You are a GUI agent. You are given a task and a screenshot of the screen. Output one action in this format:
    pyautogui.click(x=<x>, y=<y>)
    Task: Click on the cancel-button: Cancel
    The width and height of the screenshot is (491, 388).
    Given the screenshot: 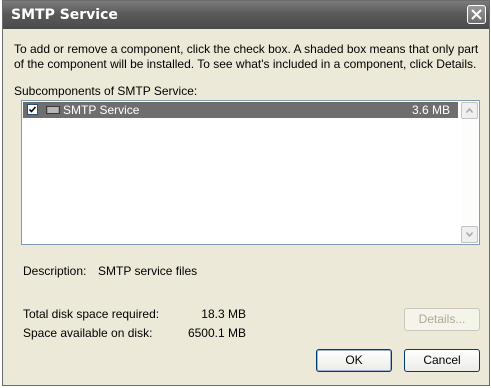 What is the action you would take?
    pyautogui.click(x=442, y=360)
    